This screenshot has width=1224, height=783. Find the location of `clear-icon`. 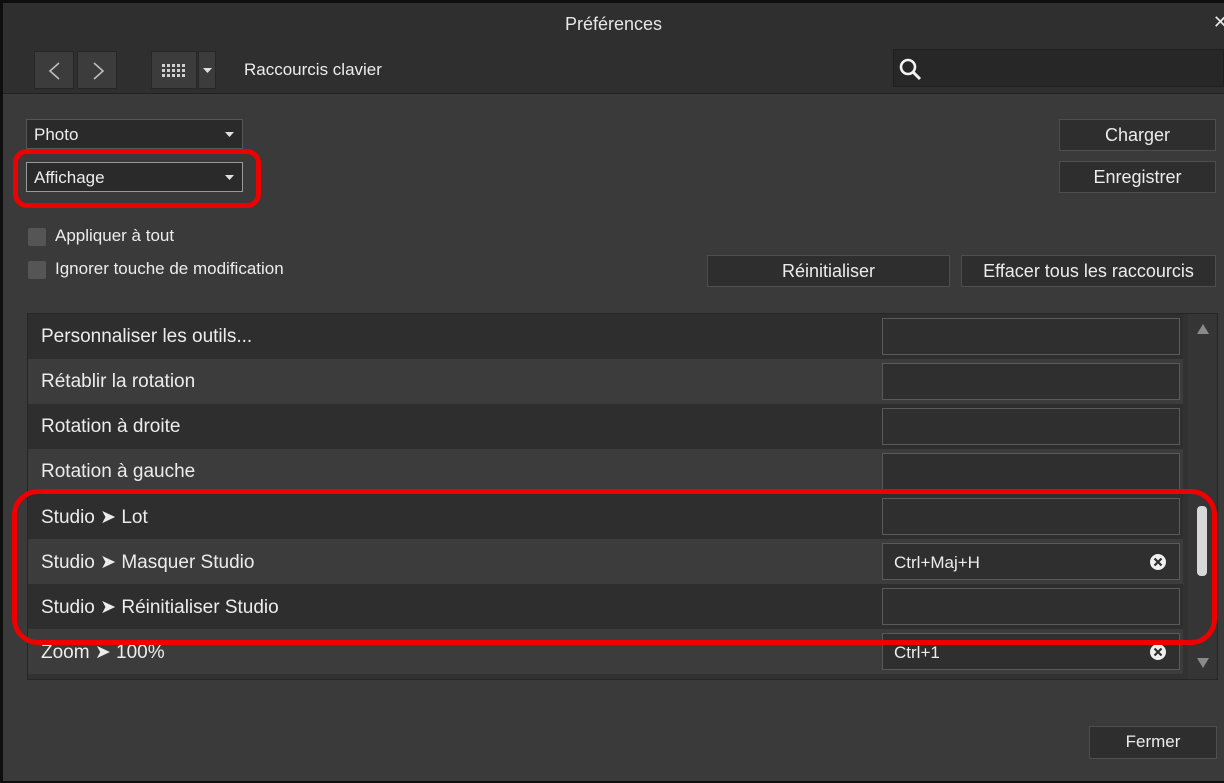

clear-icon is located at coordinates (1158, 652).